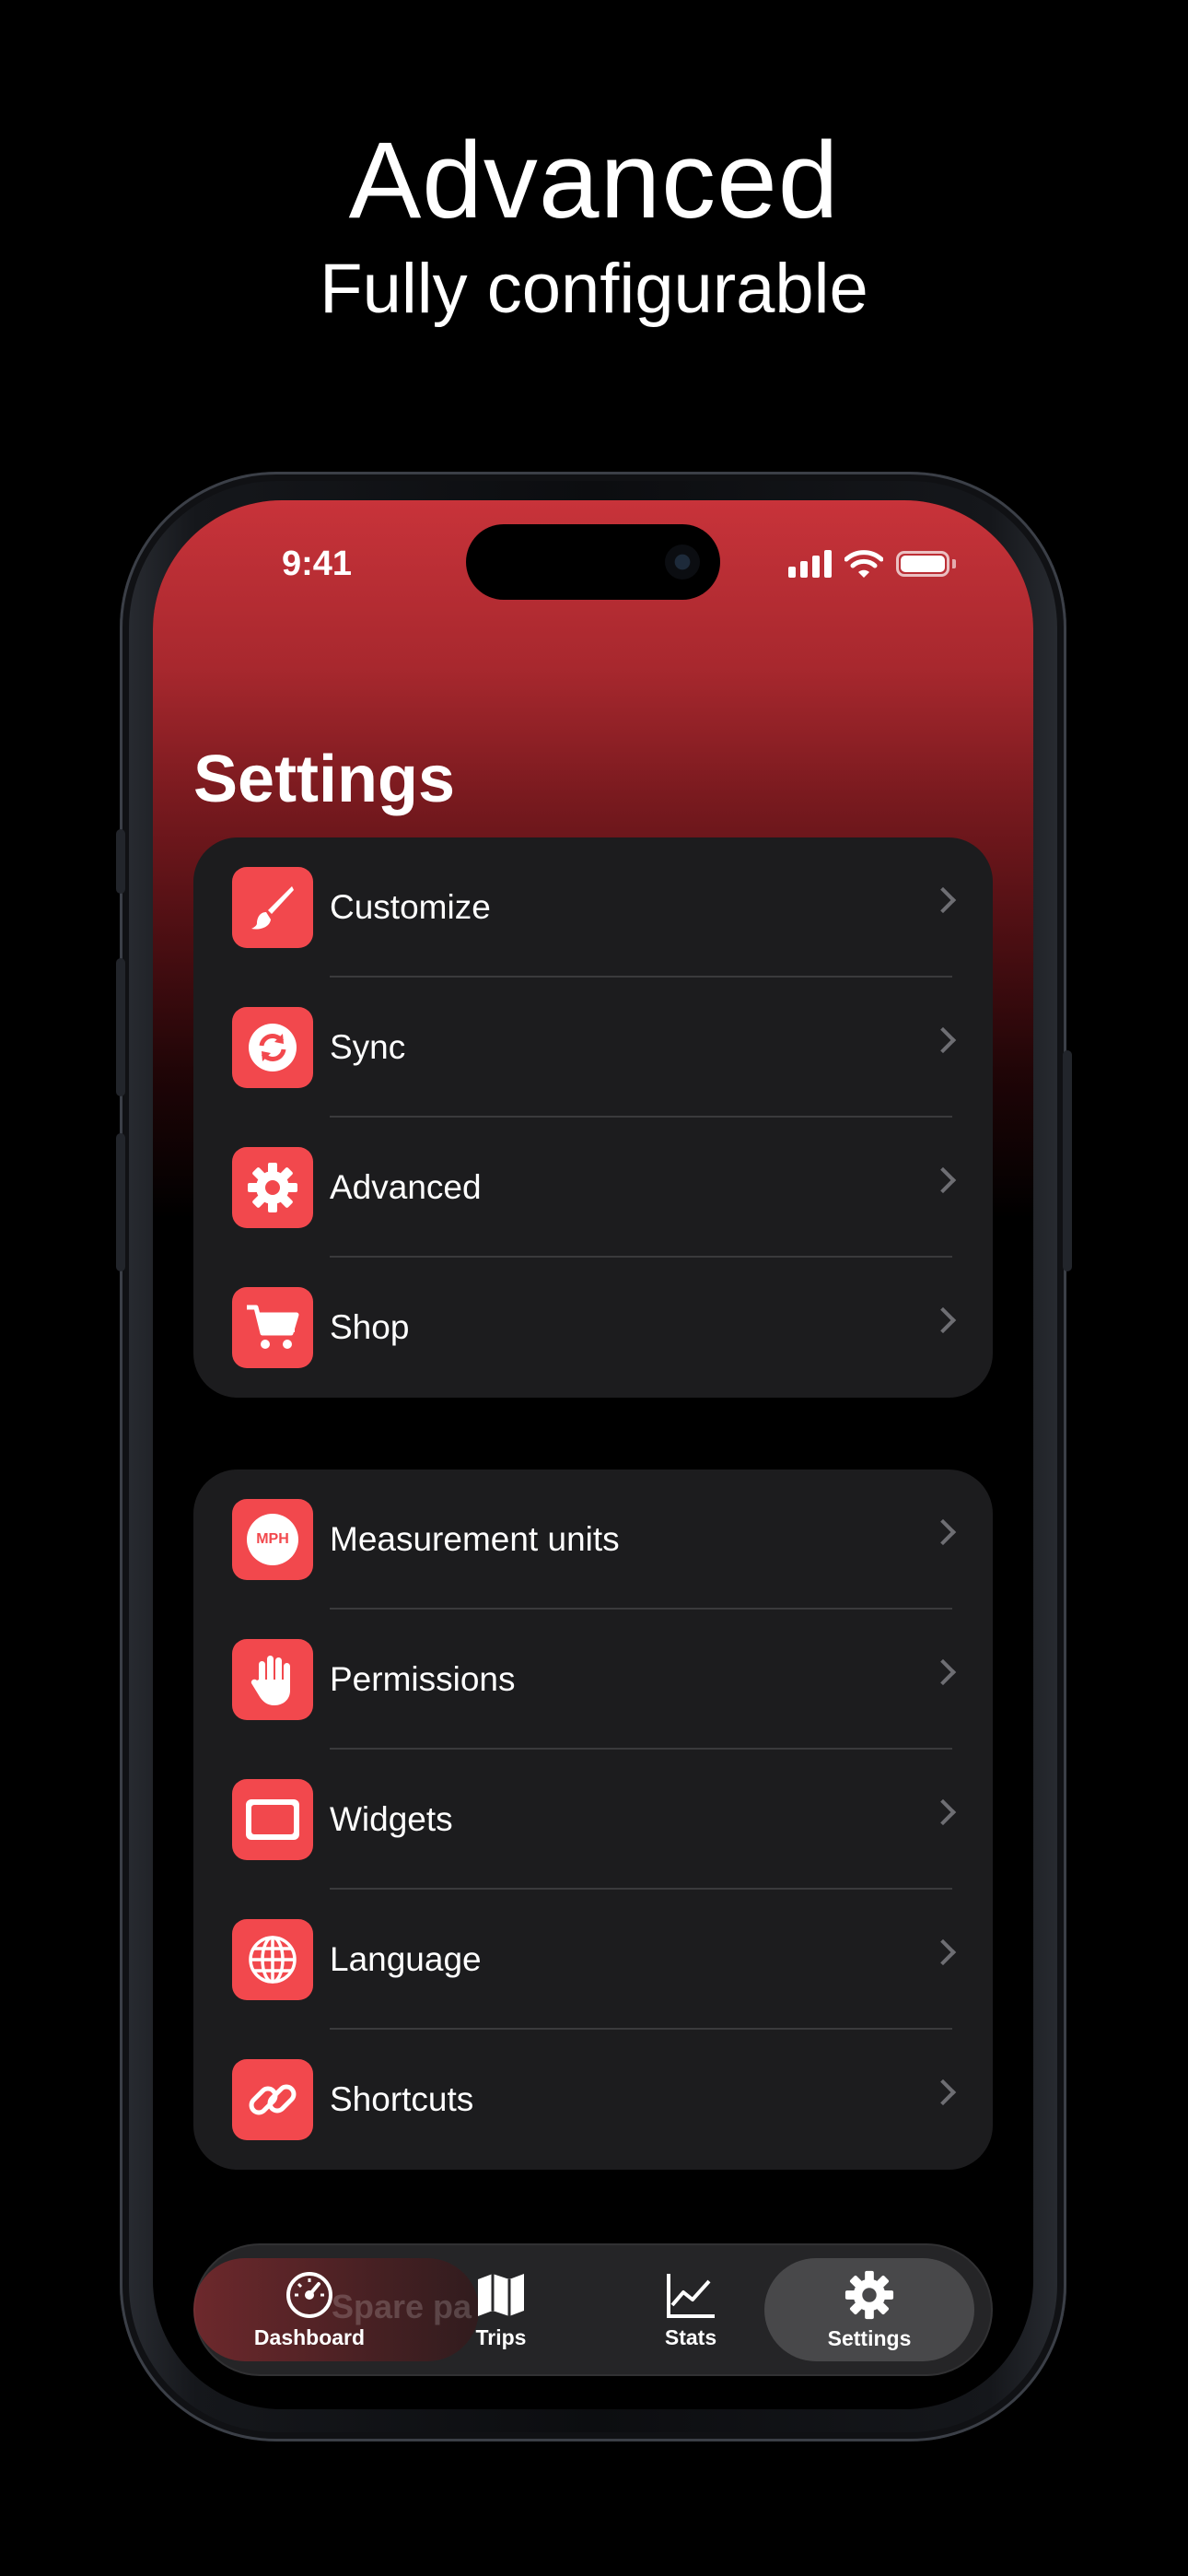  Describe the element at coordinates (317, 563) in the screenshot. I see `status-time: 9:41` at that location.